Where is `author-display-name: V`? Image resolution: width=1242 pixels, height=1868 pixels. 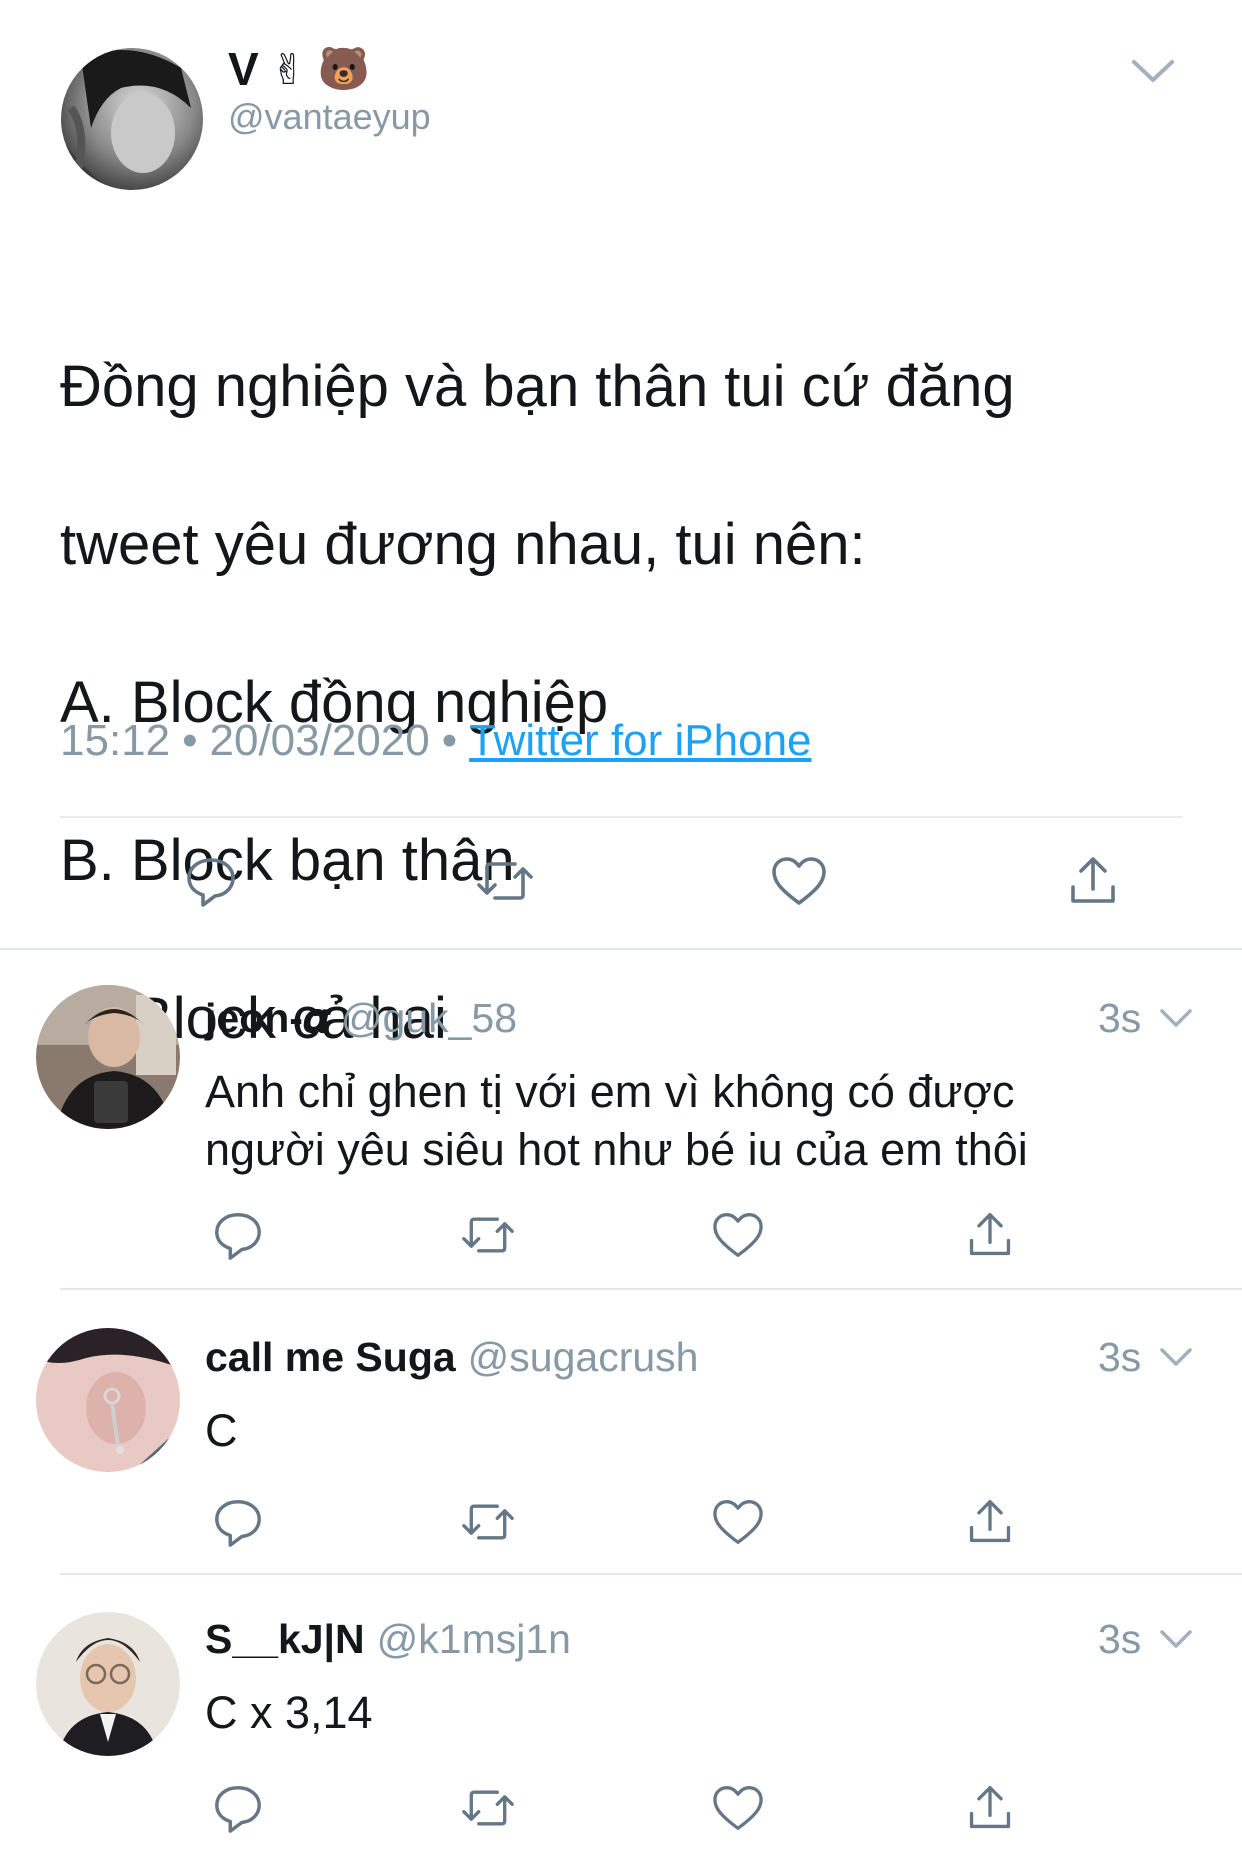
author-display-name: V is located at coordinates (243, 69).